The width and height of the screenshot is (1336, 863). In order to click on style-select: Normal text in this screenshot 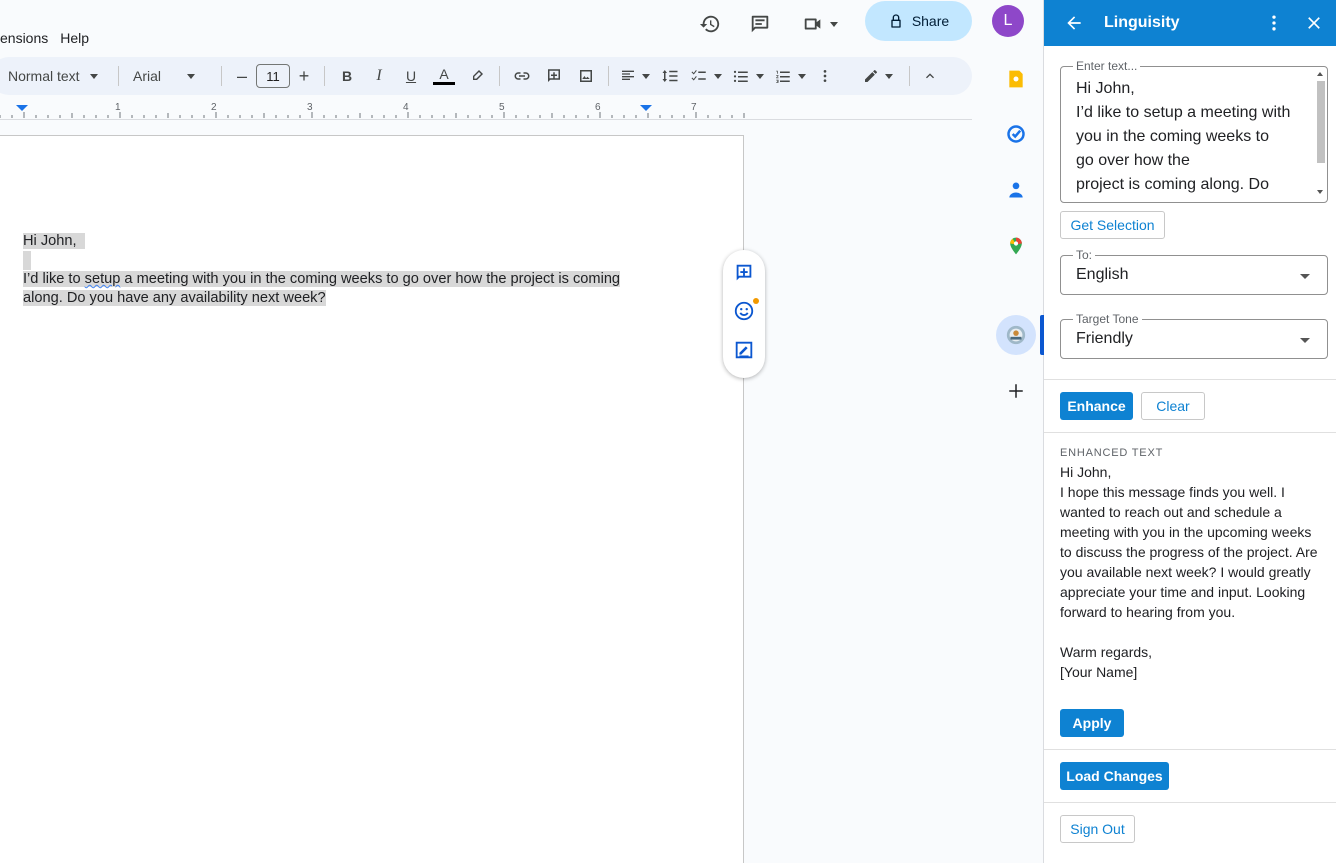, I will do `click(56, 76)`.